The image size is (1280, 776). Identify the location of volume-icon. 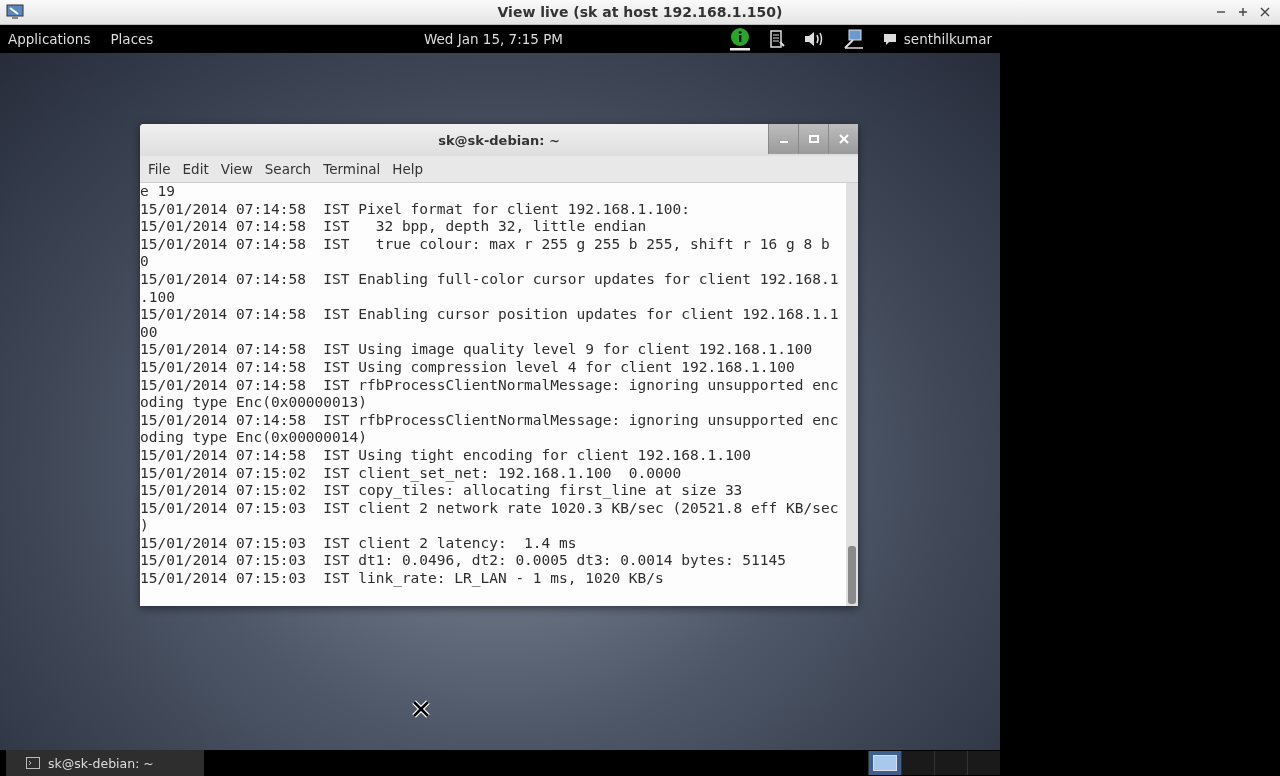
(813, 39).